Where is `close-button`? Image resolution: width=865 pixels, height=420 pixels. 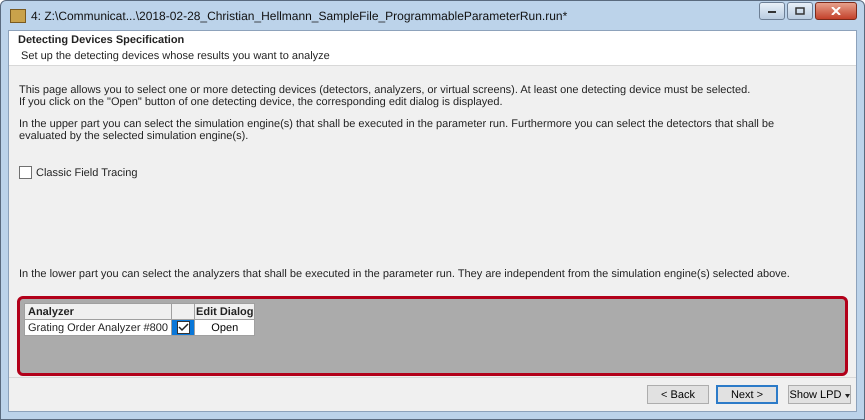
close-button is located at coordinates (836, 11).